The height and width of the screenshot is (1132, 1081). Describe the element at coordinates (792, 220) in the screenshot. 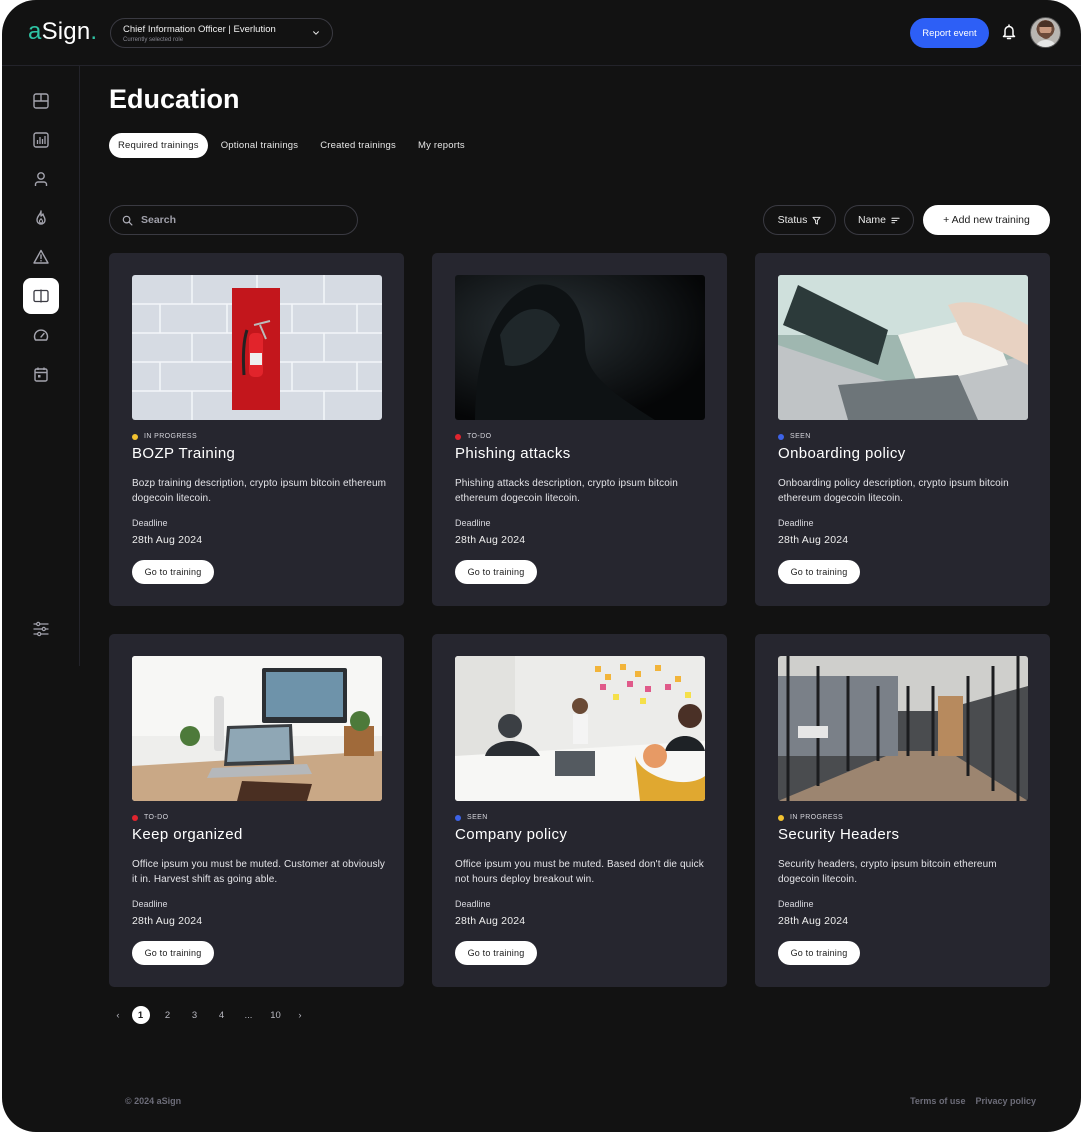

I see `status-filter-label: Status` at that location.